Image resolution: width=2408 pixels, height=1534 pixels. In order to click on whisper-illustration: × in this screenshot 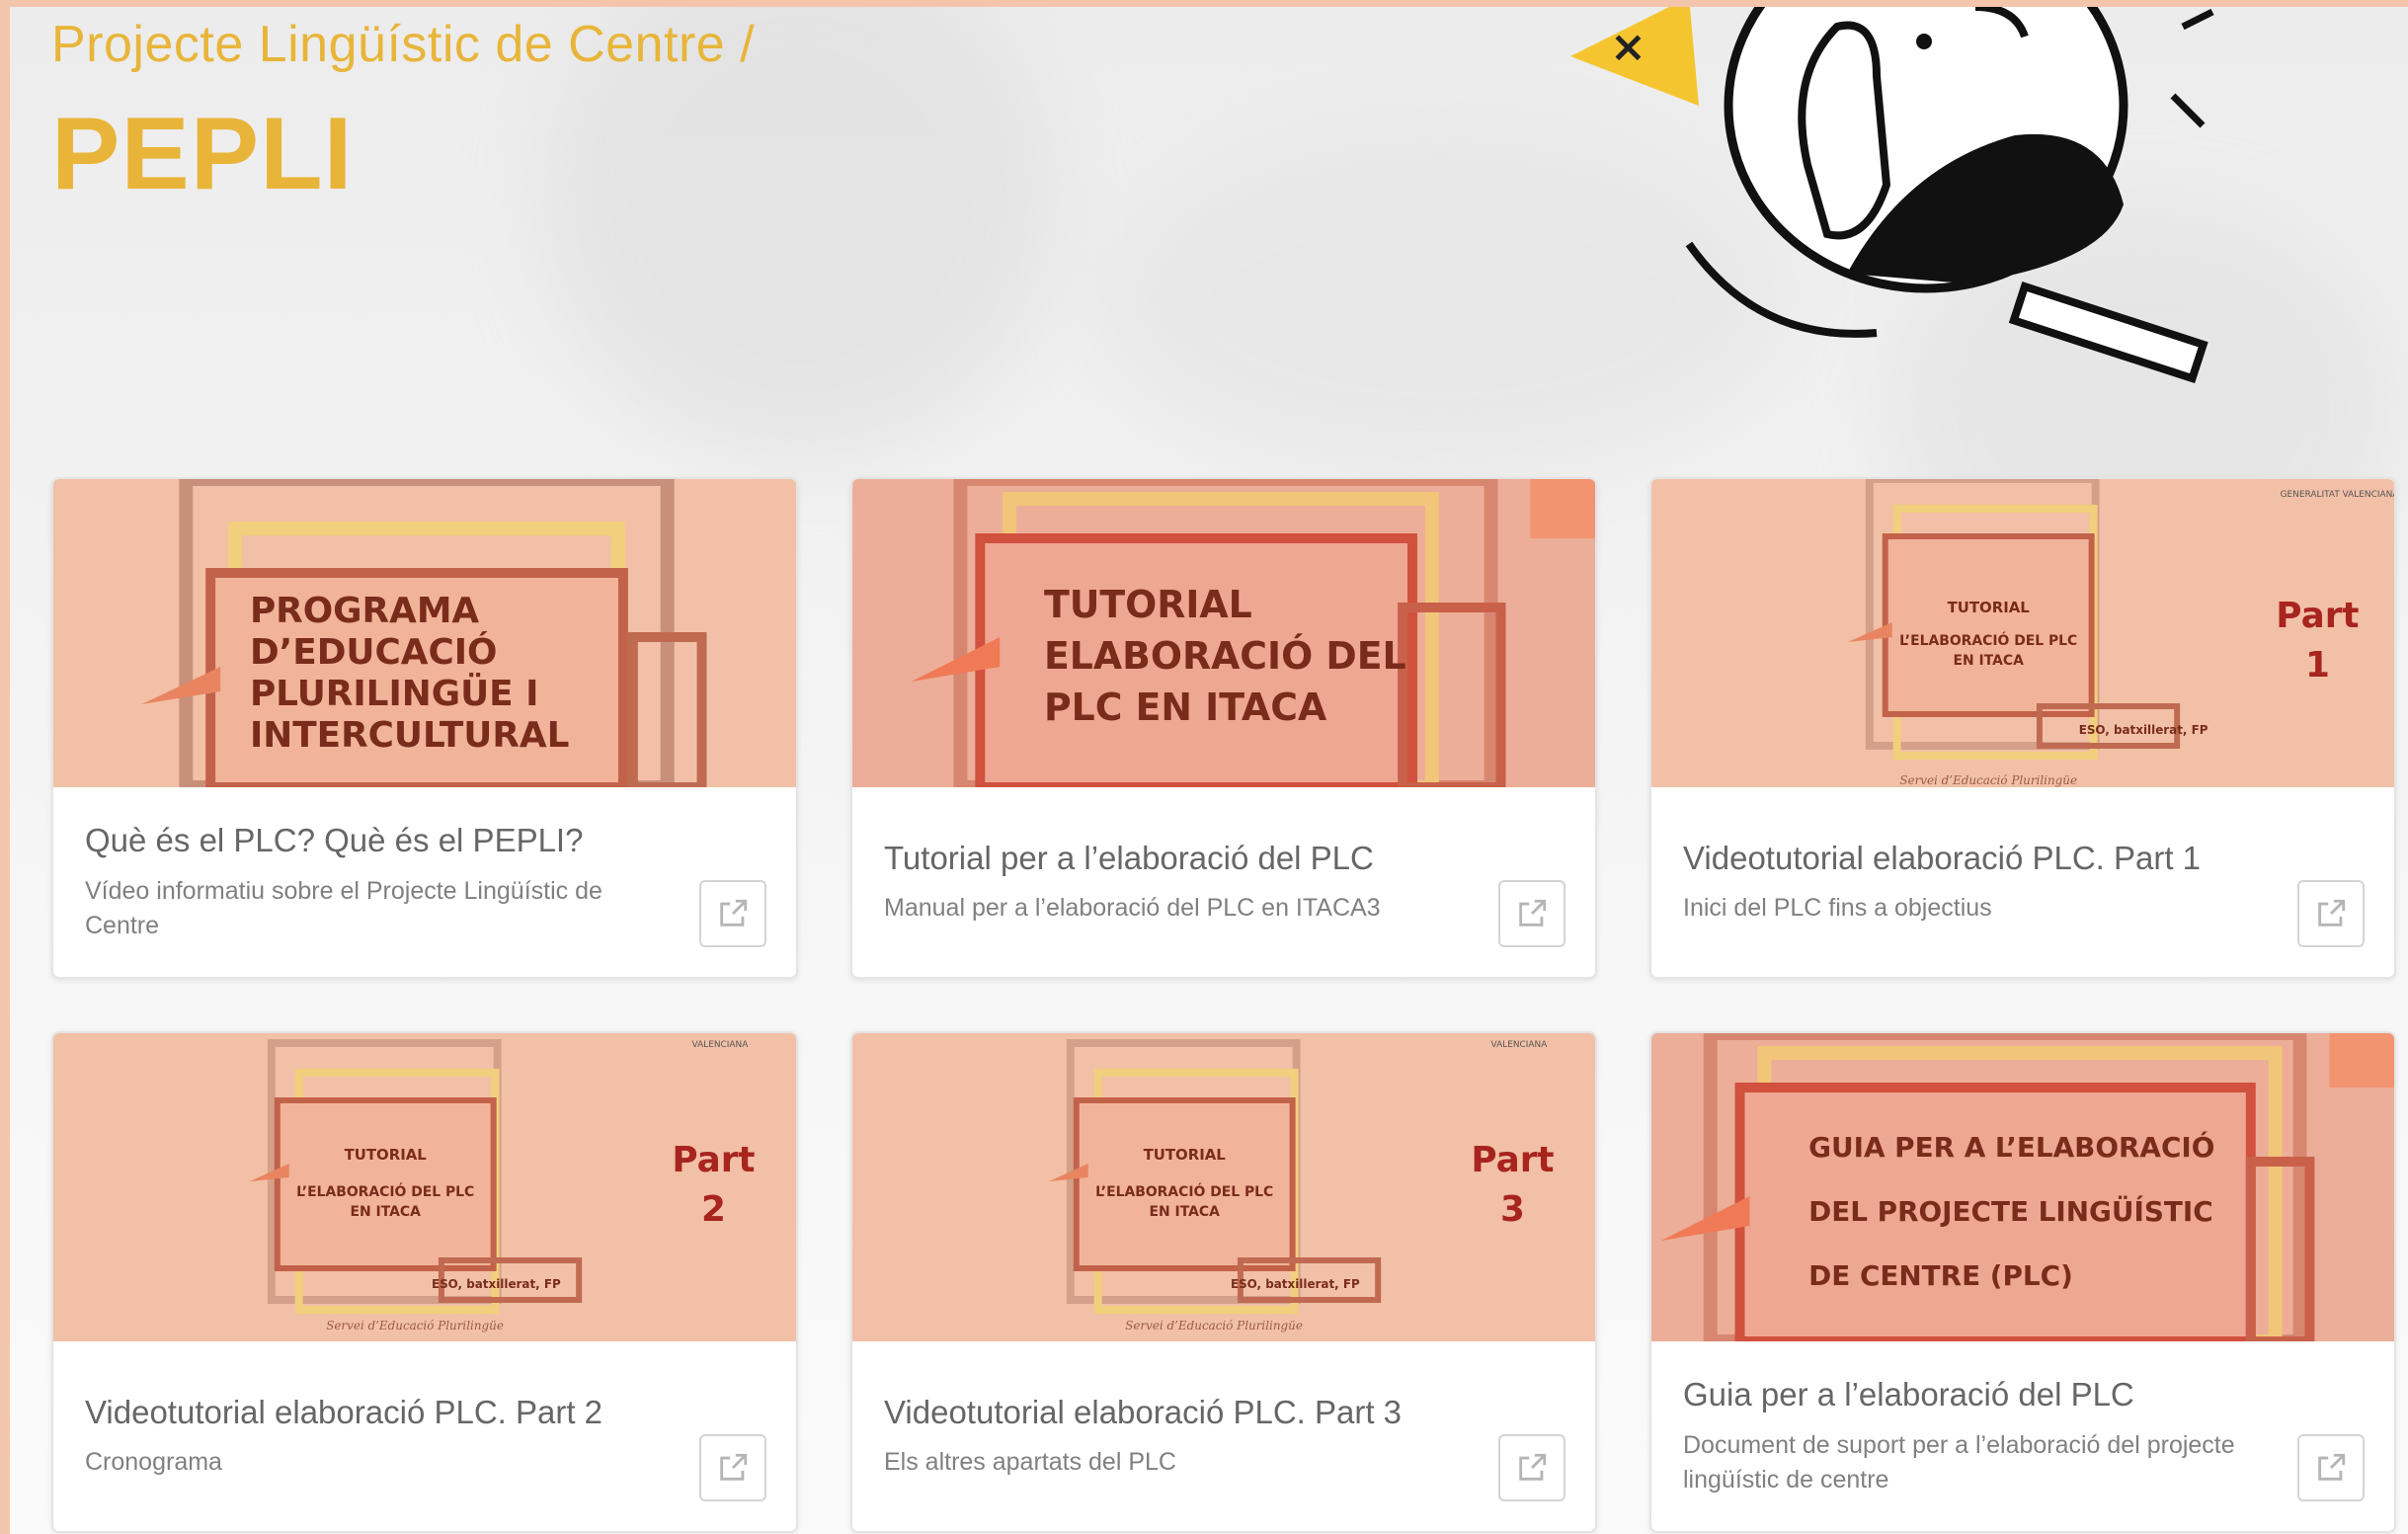, I will do `click(1892, 195)`.